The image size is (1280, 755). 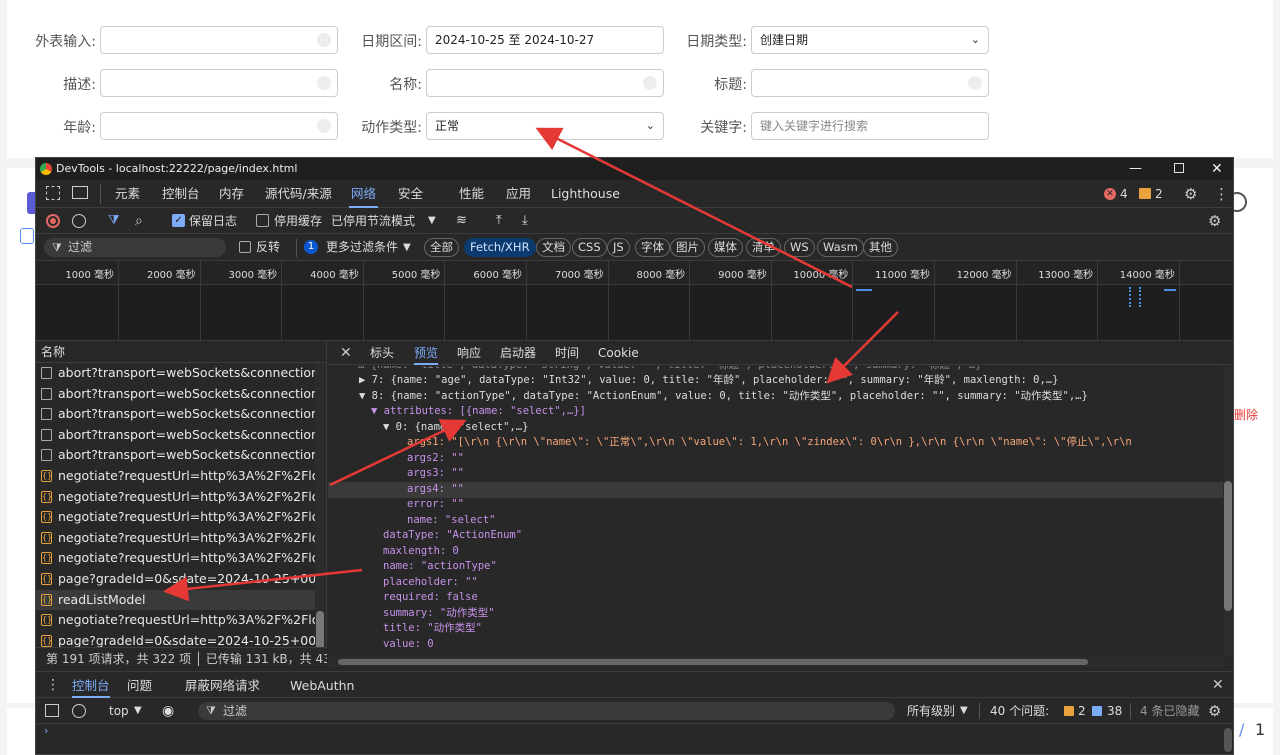 I want to click on tab-console: 控制台, so click(x=181, y=194).